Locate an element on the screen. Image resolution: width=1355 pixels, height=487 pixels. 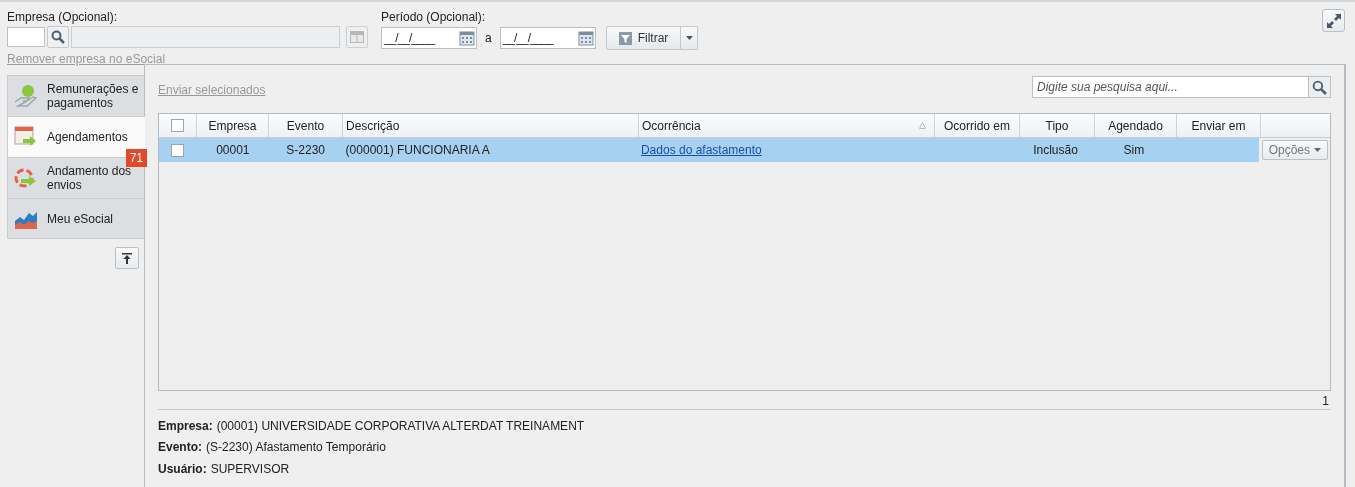
collapse-button is located at coordinates (127, 258).